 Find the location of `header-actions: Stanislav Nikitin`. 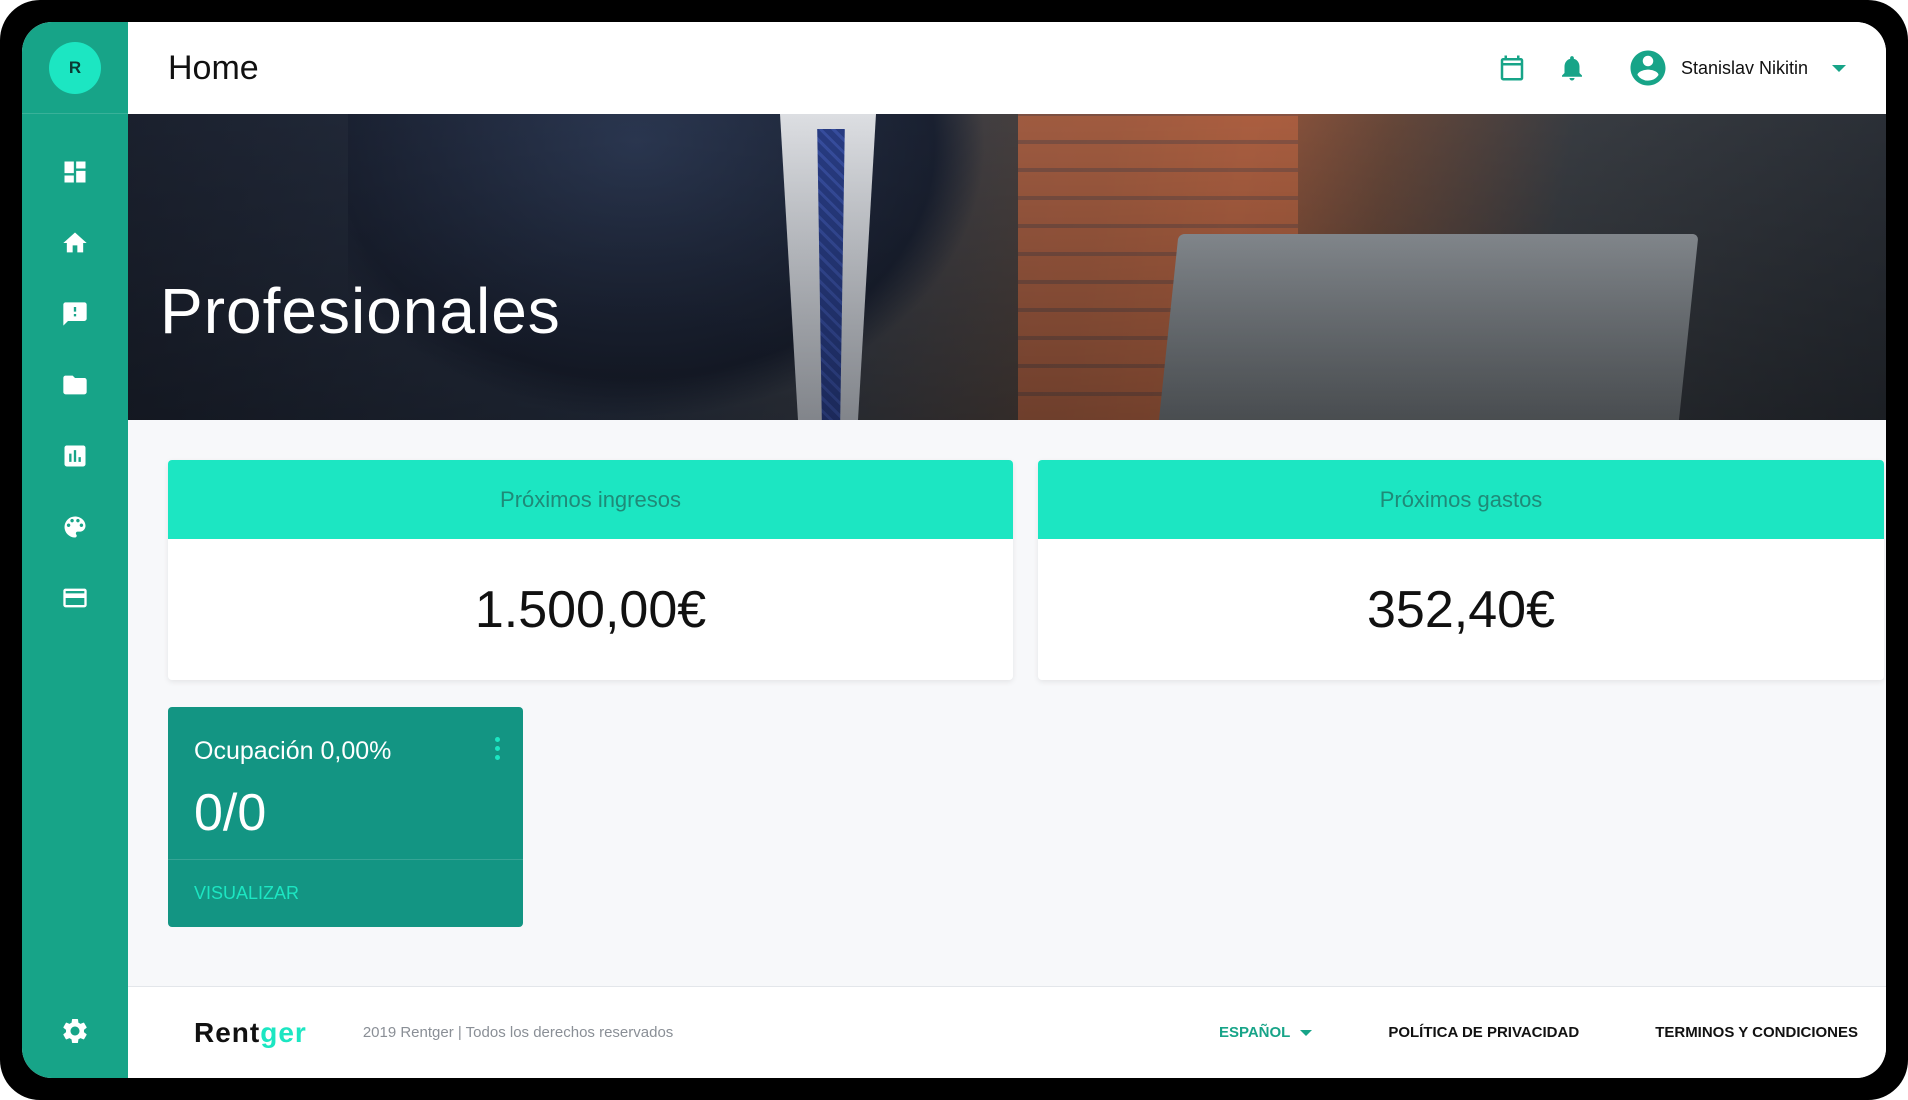

header-actions: Stanislav Nikitin is located at coordinates (1671, 68).